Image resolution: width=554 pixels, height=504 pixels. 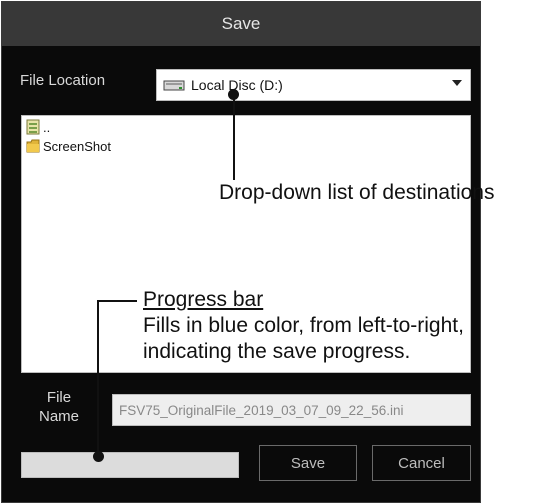 What do you see at coordinates (58, 416) in the screenshot?
I see `file-name-label-line2: Name` at bounding box center [58, 416].